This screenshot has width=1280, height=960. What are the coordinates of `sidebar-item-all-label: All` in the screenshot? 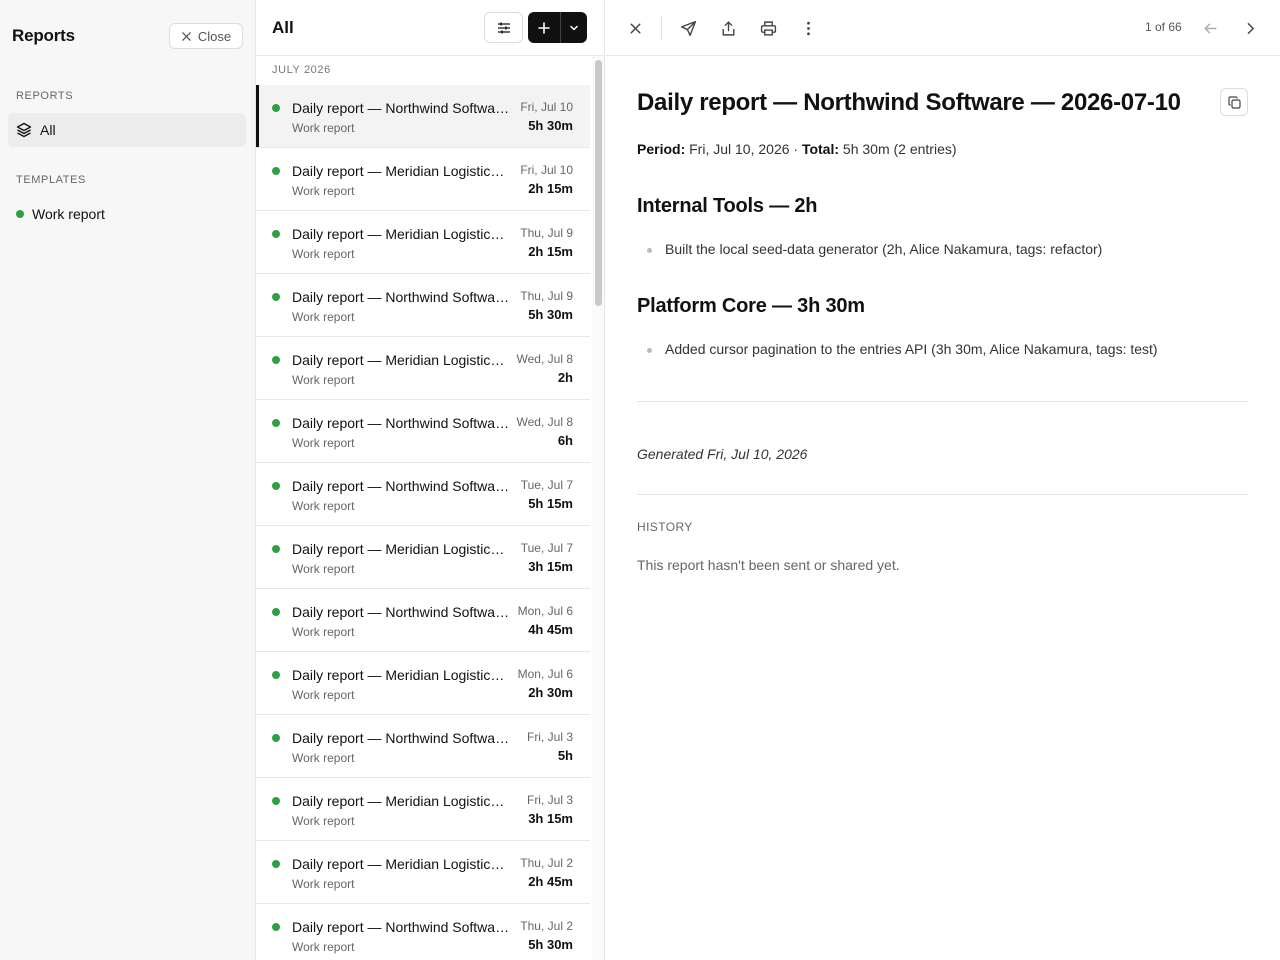 It's located at (48, 130).